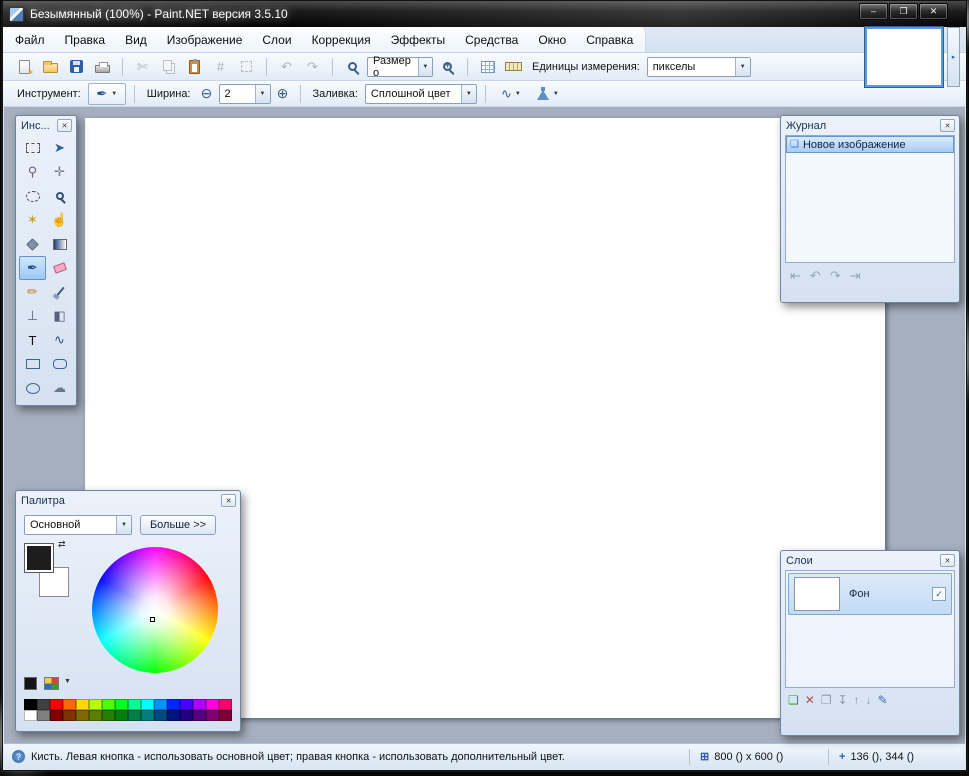 This screenshot has width=969, height=776. What do you see at coordinates (59, 340) in the screenshot?
I see `tool-button: ∿` at bounding box center [59, 340].